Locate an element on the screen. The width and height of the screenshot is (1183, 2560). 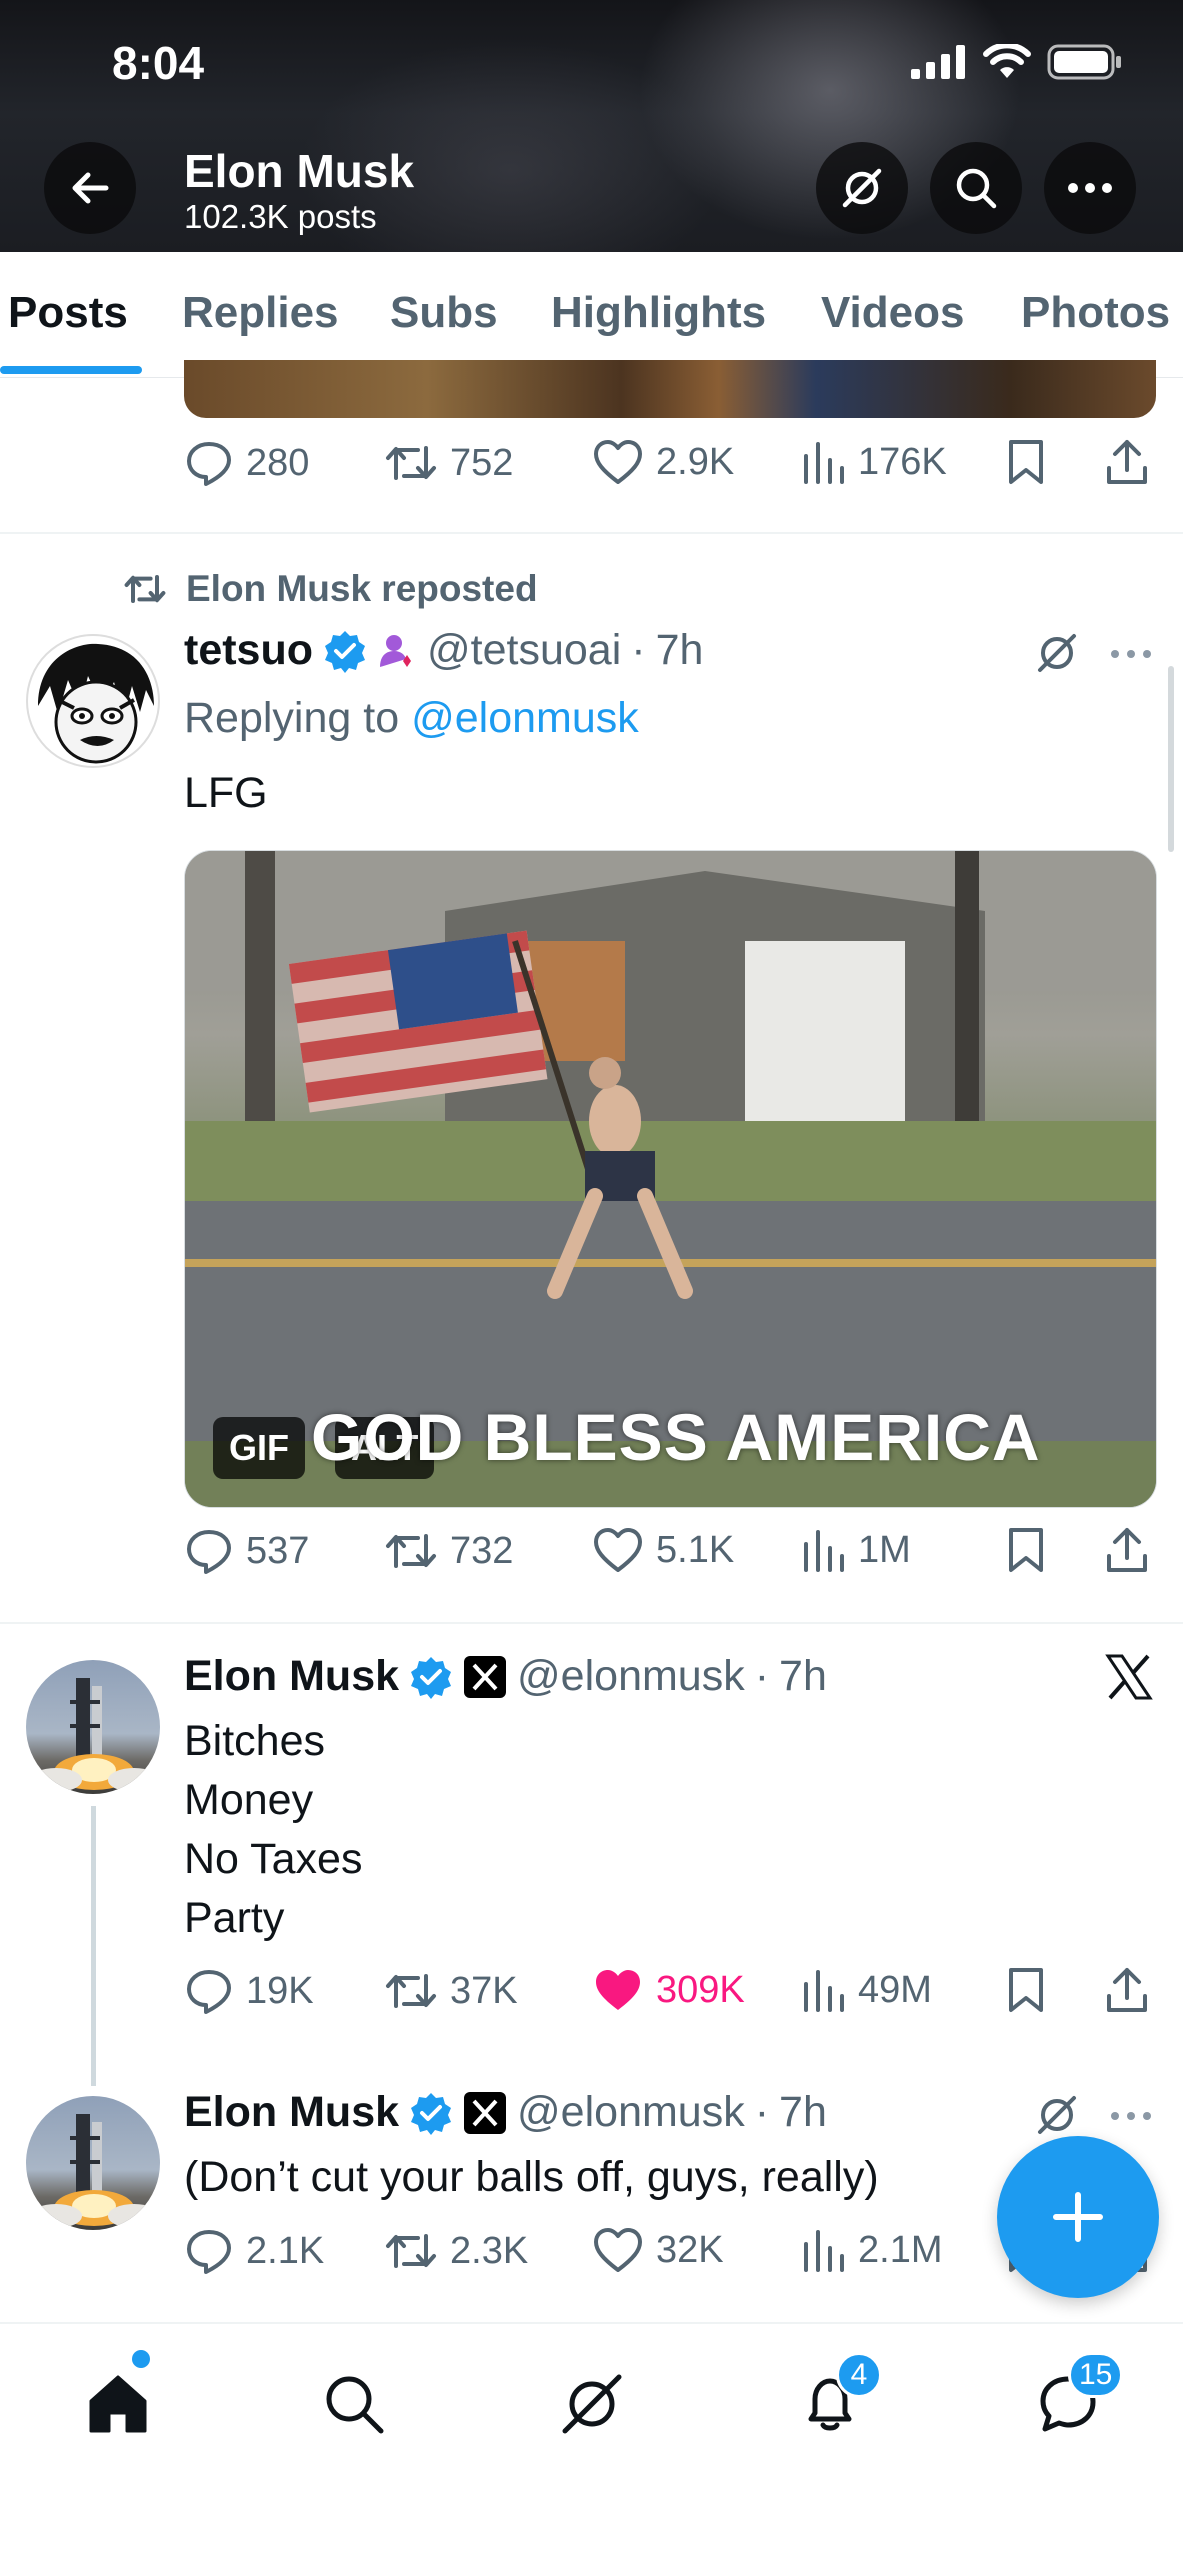
like-button: 309K is located at coordinates (668, 1990).